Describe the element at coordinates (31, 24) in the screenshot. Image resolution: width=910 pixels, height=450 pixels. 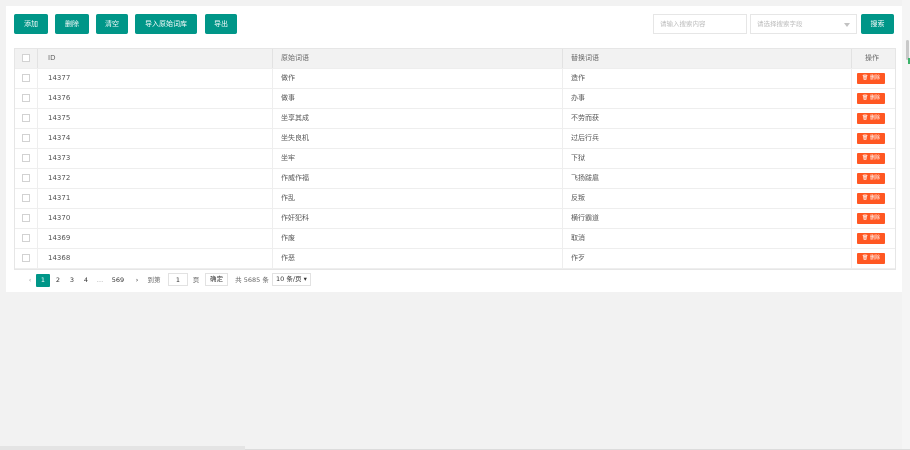
I see `add-button: 添加` at that location.